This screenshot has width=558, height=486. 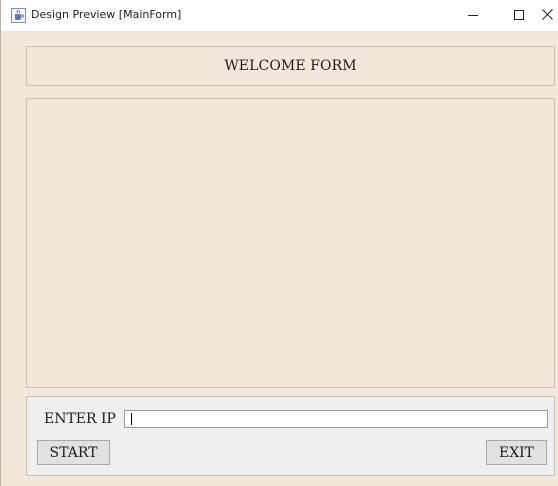 I want to click on text-caret, so click(x=131, y=419).